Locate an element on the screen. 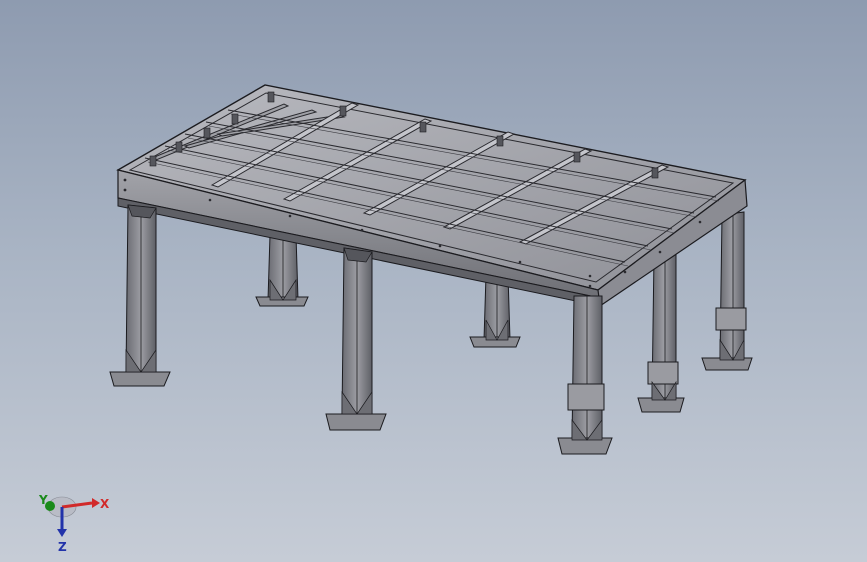 The width and height of the screenshot is (867, 562). x-axis-arrowhead is located at coordinates (96, 503).